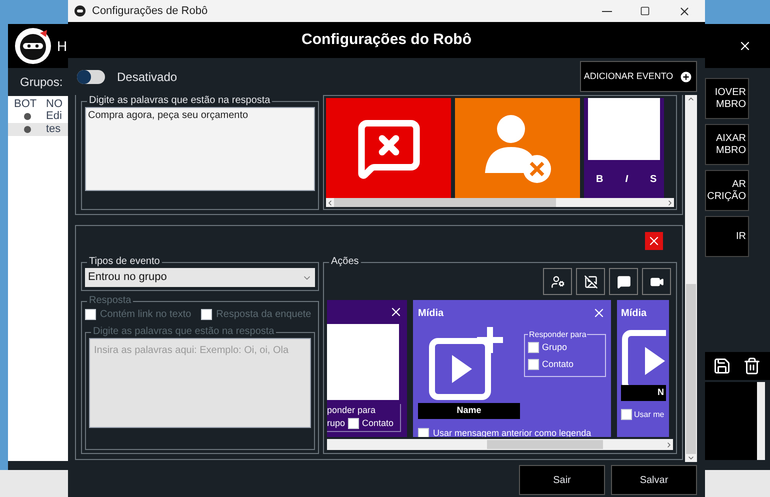  What do you see at coordinates (653, 179) in the screenshot?
I see `format-button: S` at bounding box center [653, 179].